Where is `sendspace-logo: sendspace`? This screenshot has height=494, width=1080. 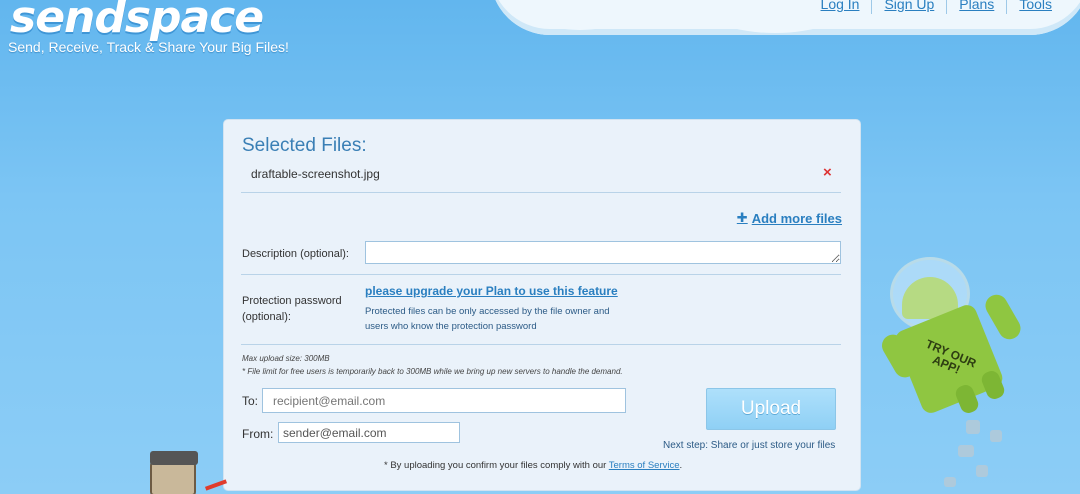 sendspace-logo: sendspace is located at coordinates (137, 21).